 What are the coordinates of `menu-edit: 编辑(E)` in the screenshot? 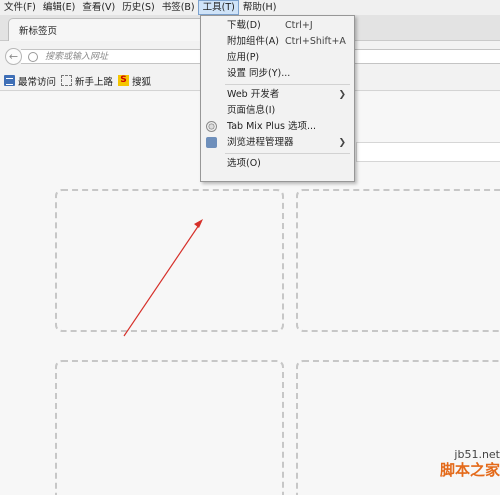 It's located at (58, 7).